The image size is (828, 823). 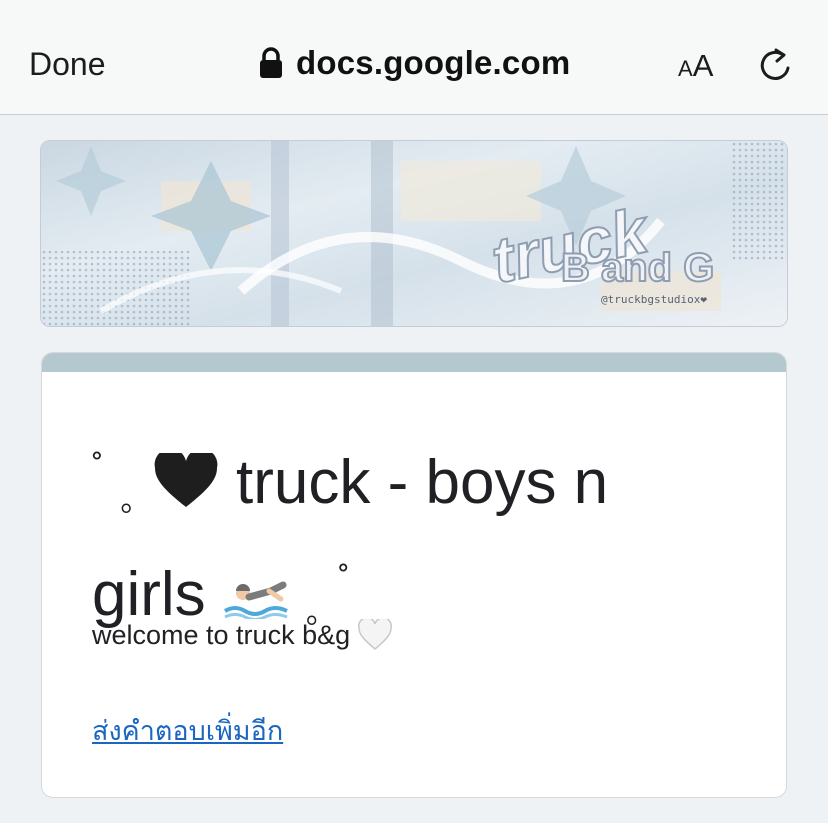 What do you see at coordinates (703, 65) in the screenshot?
I see `text-size-large-label: A` at bounding box center [703, 65].